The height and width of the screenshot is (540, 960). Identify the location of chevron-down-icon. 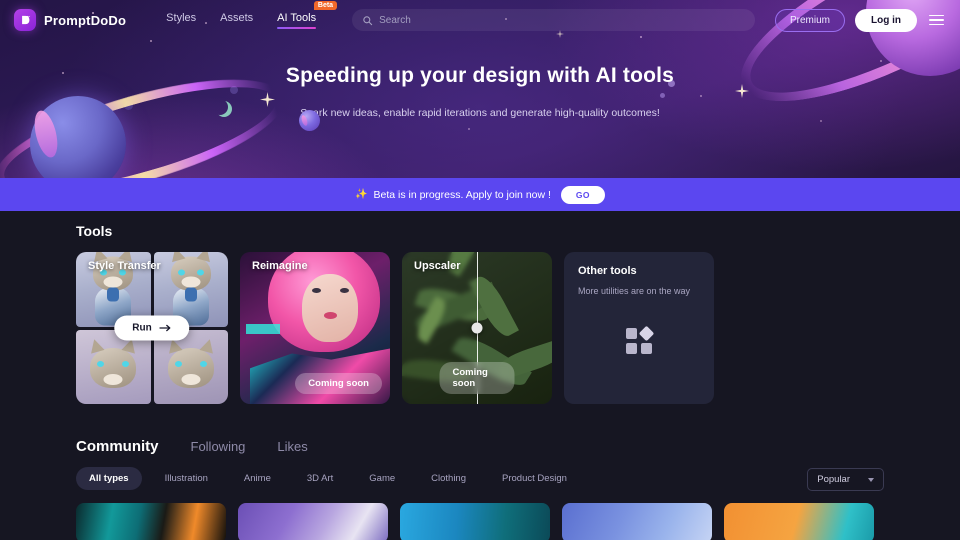
(871, 479).